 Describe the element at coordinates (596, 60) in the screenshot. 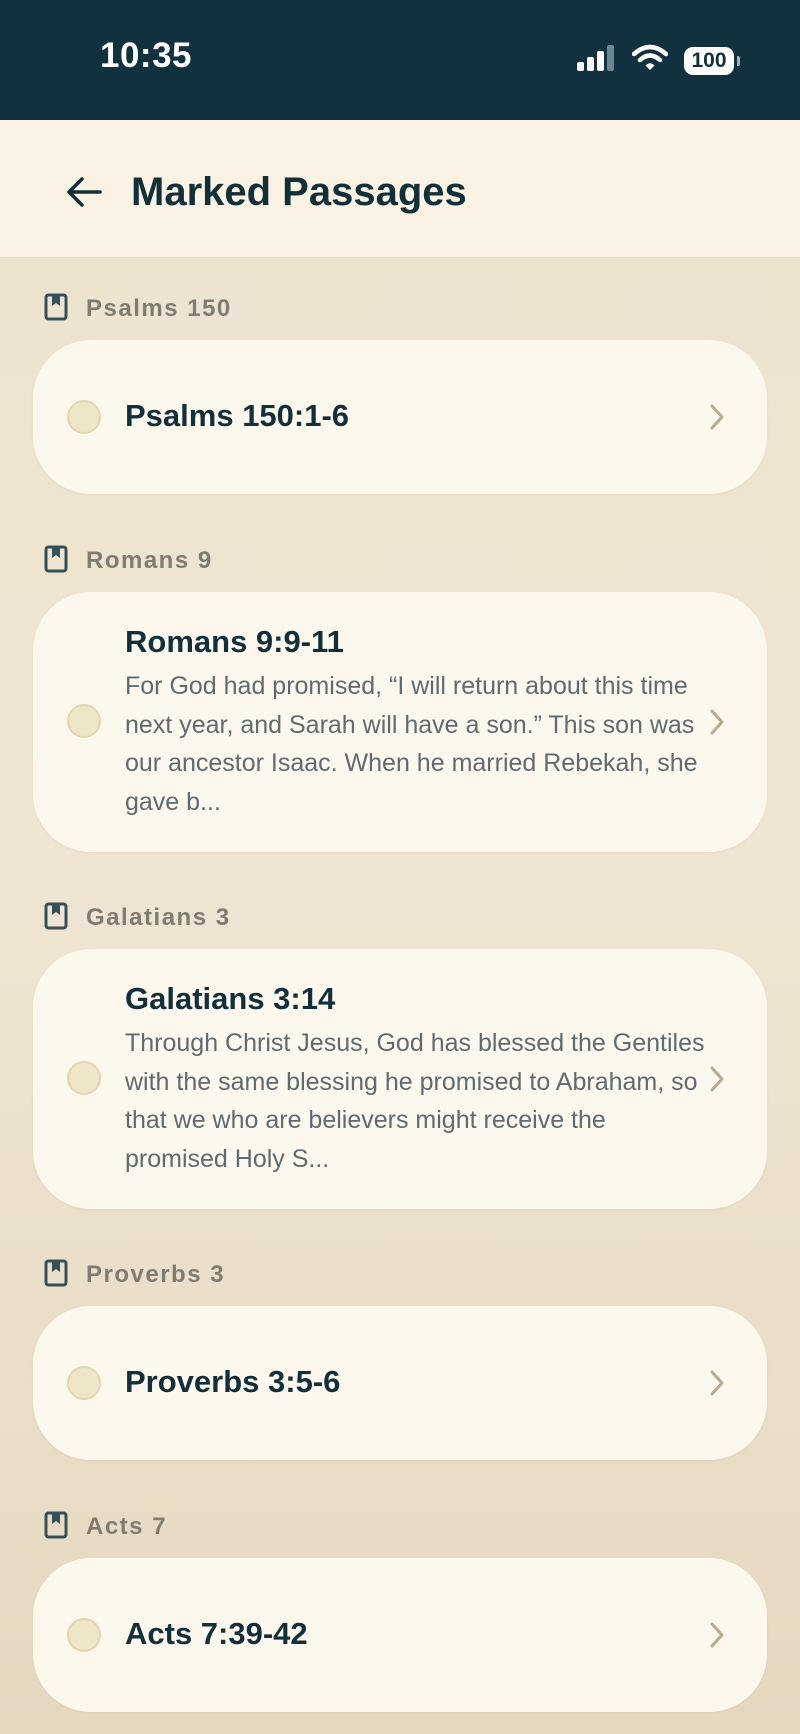

I see `cellular-signal-icon` at that location.